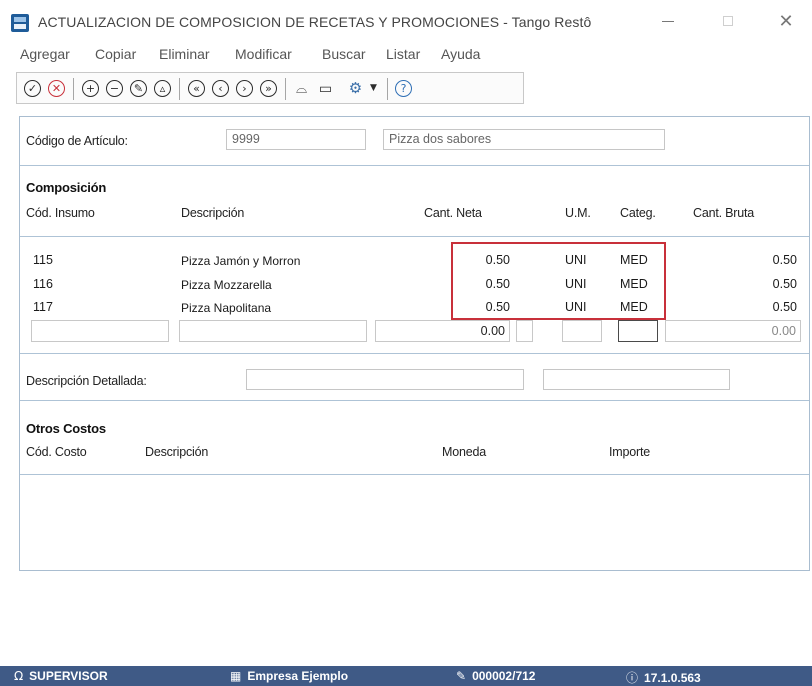 Image resolution: width=812 pixels, height=686 pixels. Describe the element at coordinates (66, 187) in the screenshot. I see `composicion-title: Composición` at that location.